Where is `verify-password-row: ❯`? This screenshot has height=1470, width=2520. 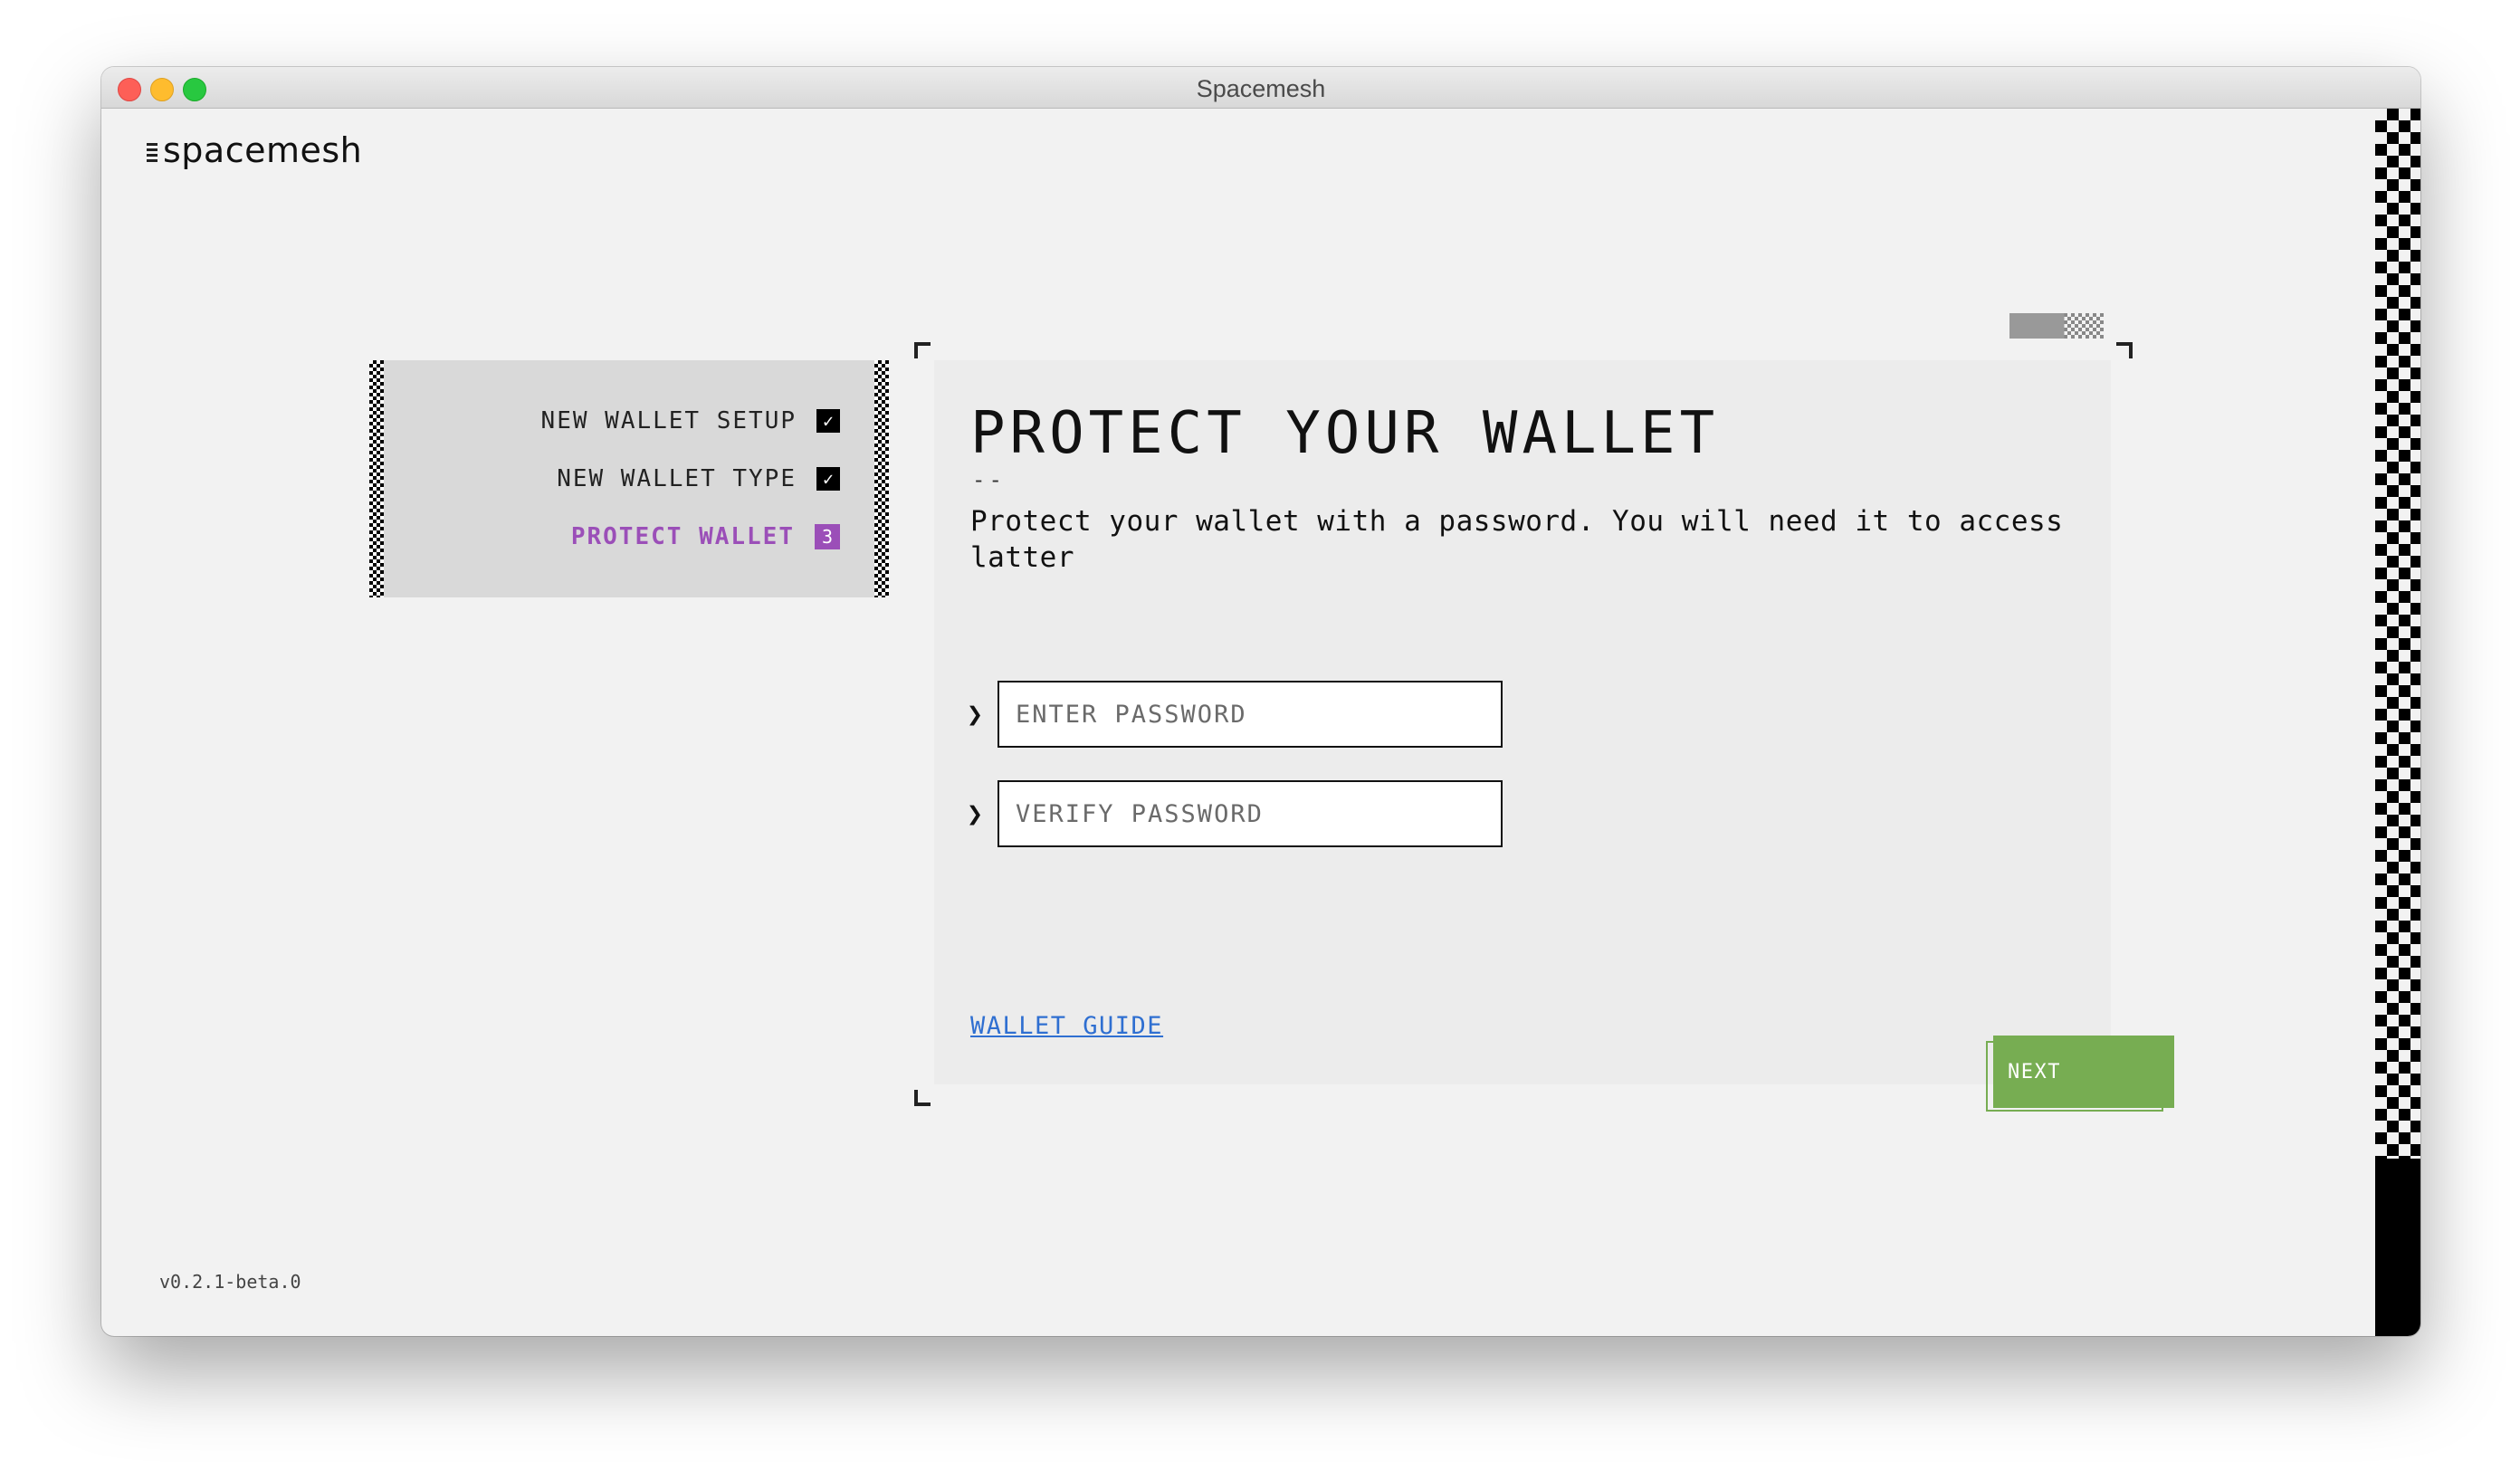
verify-password-row: ❯ is located at coordinates (1235, 813).